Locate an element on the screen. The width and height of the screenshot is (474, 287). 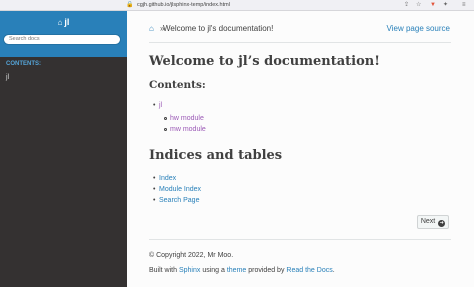
menu-icon: ≡ is located at coordinates (464, 5).